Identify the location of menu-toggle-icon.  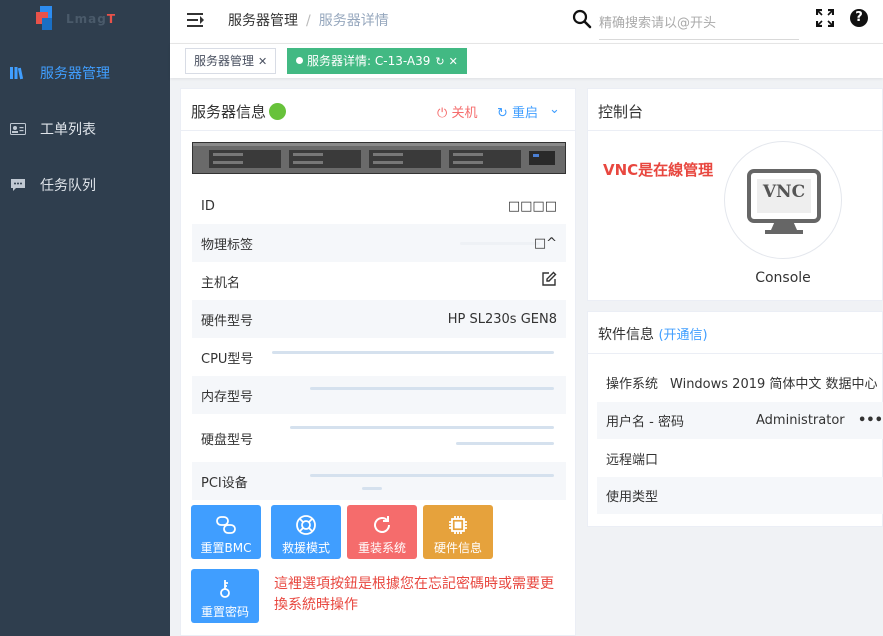
(196, 20).